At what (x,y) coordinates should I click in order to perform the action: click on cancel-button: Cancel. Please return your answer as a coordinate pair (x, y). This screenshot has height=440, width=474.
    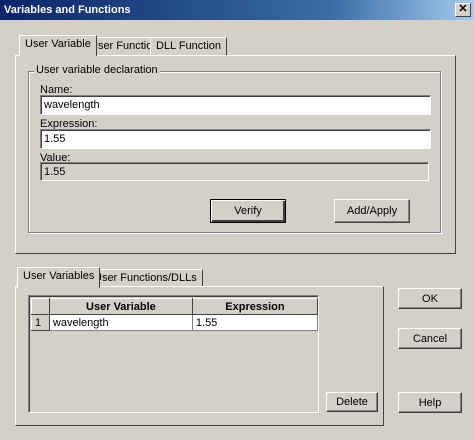
    Looking at the image, I should click on (430, 338).